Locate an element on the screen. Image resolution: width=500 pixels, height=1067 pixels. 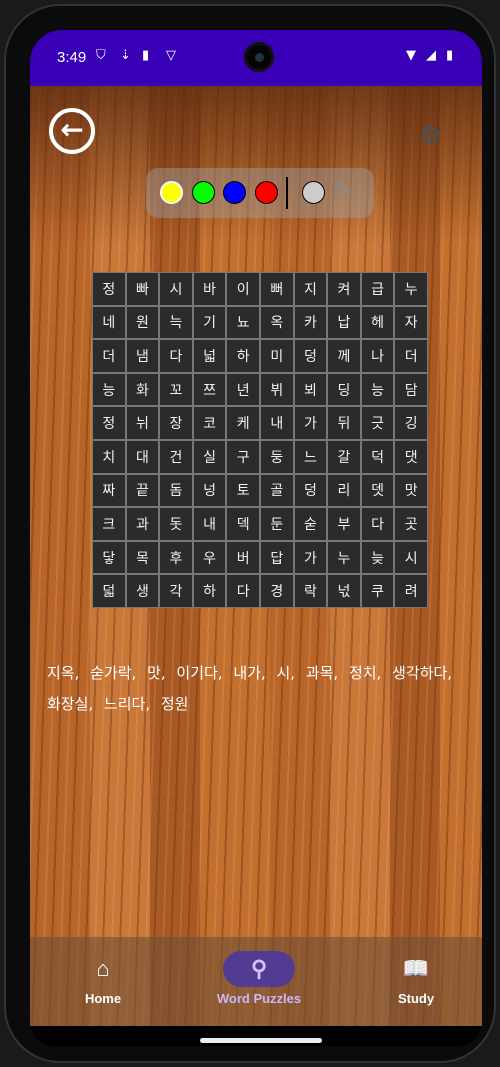
settings-button: ⚙ is located at coordinates (430, 136).